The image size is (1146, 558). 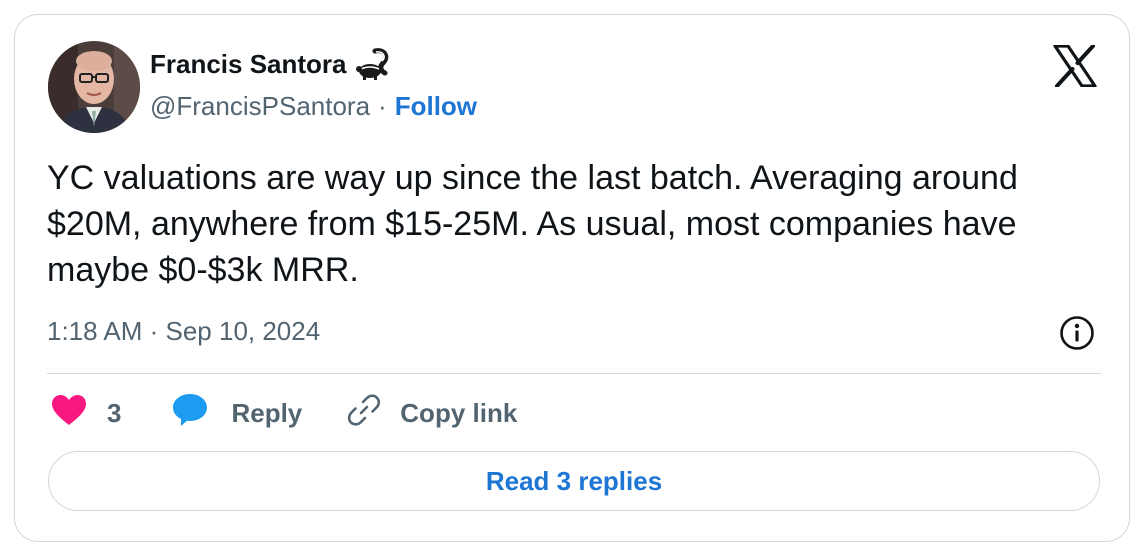 I want to click on reply-button: Reply, so click(x=236, y=413).